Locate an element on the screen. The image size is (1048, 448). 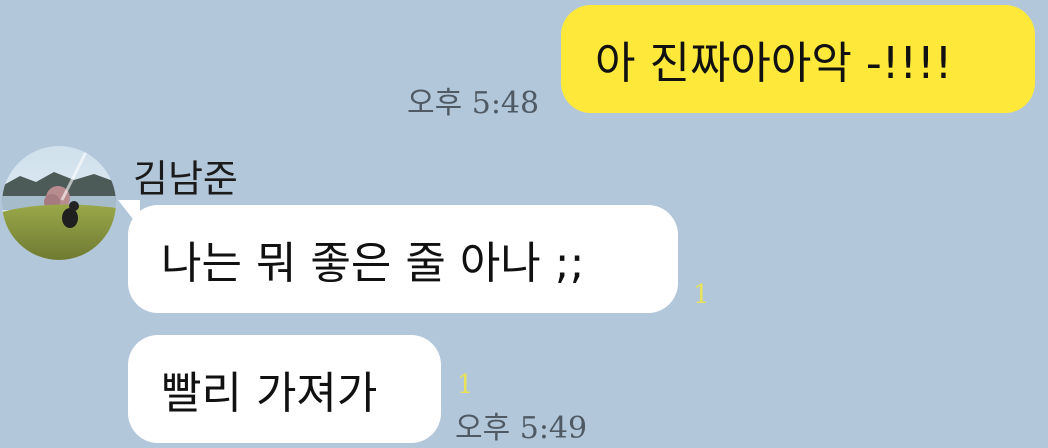
sender-name: 김남준 is located at coordinates (185, 179).